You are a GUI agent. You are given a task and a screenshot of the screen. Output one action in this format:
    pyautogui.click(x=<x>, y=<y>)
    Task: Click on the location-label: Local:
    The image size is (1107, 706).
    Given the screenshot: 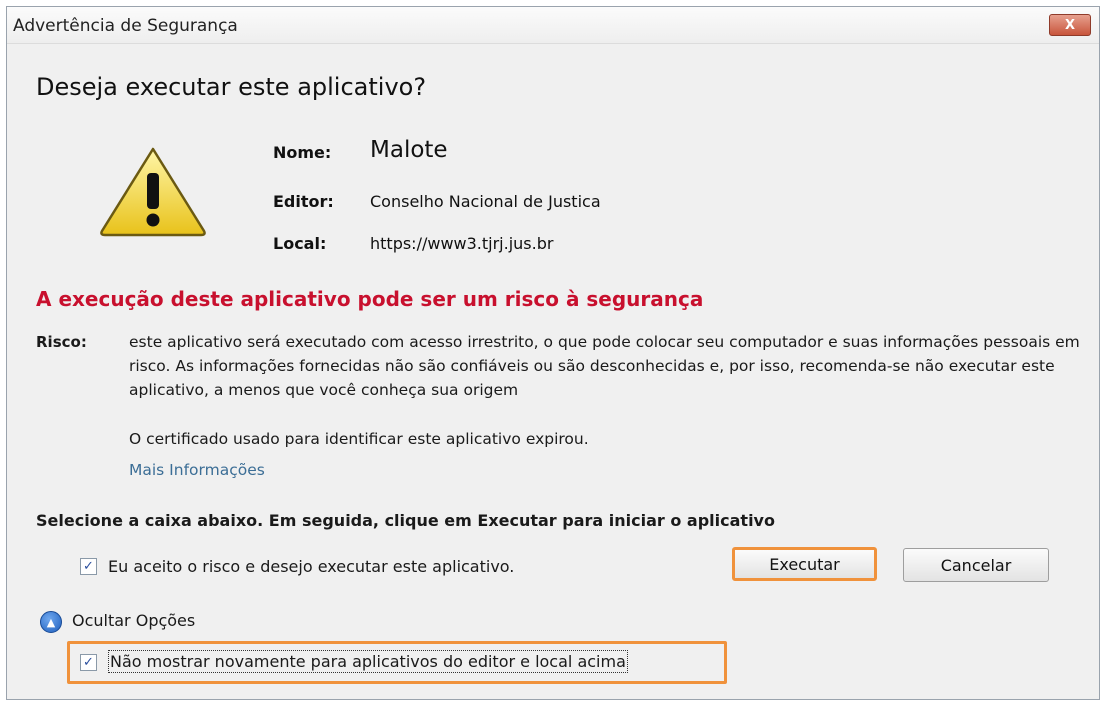 What is the action you would take?
    pyautogui.click(x=300, y=243)
    